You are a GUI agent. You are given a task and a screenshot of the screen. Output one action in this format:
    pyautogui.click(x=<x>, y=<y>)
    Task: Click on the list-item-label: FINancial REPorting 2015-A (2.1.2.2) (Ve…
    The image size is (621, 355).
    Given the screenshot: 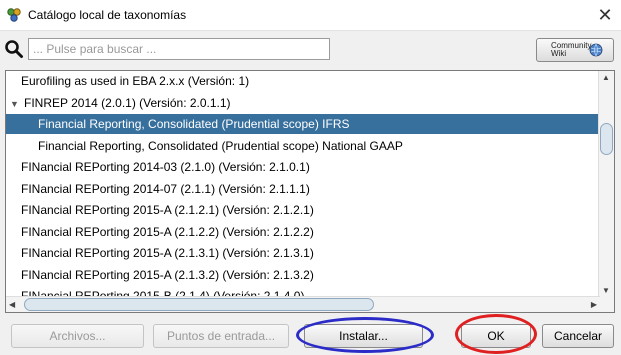 What is the action you would take?
    pyautogui.click(x=167, y=231)
    